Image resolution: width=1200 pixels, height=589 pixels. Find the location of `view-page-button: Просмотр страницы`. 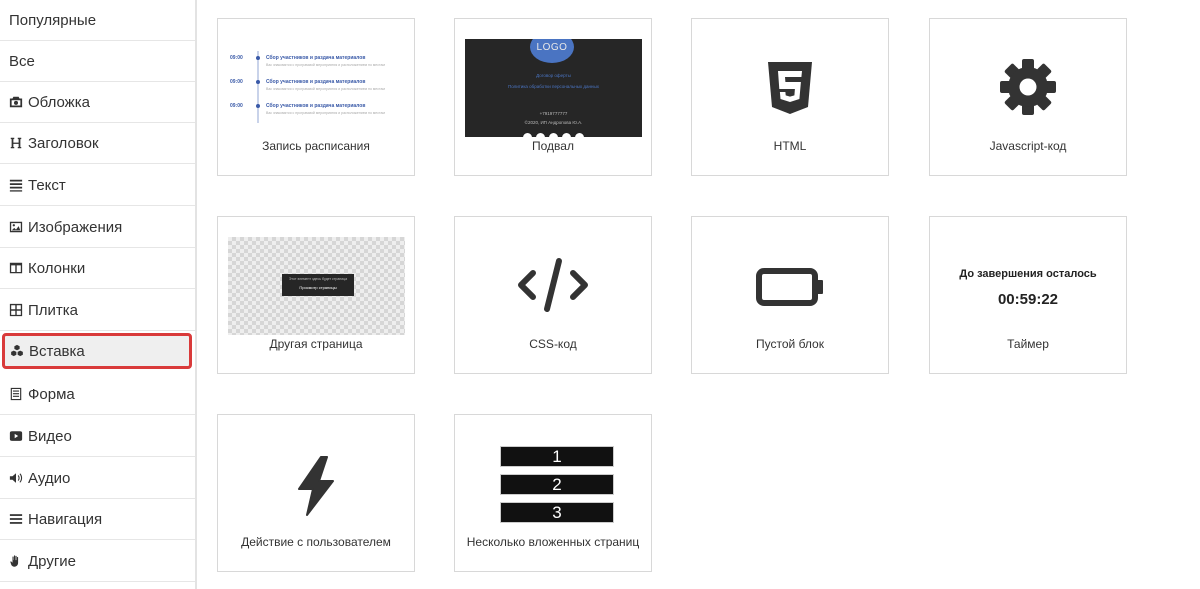

view-page-button: Просмотр страницы is located at coordinates (318, 287).